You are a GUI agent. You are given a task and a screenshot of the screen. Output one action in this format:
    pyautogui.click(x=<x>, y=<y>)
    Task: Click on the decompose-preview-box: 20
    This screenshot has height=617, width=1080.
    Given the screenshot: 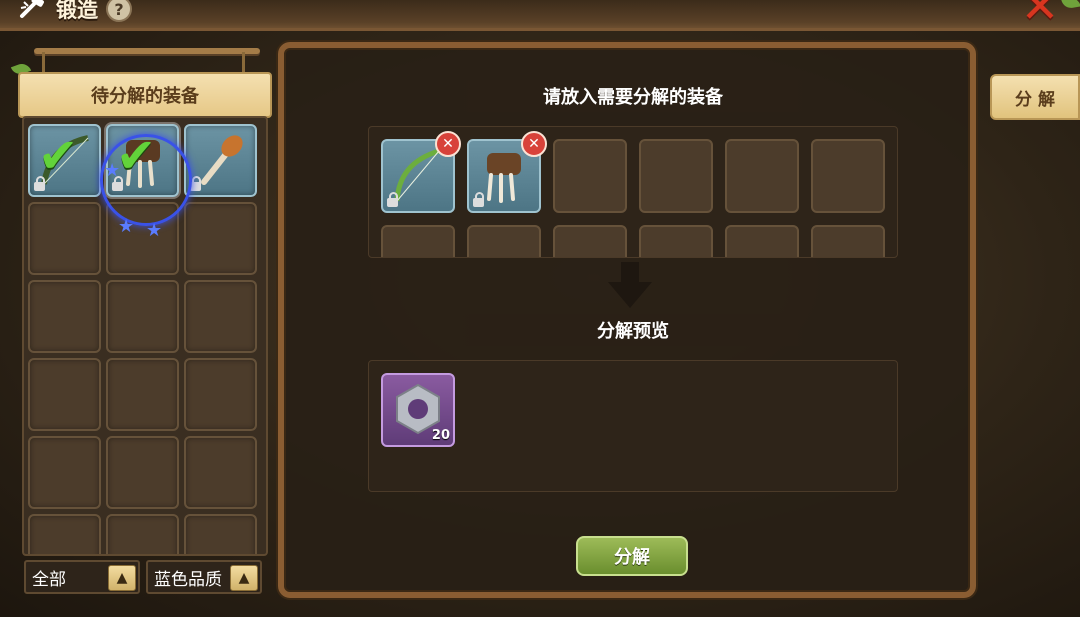 What is the action you would take?
    pyautogui.click(x=633, y=426)
    